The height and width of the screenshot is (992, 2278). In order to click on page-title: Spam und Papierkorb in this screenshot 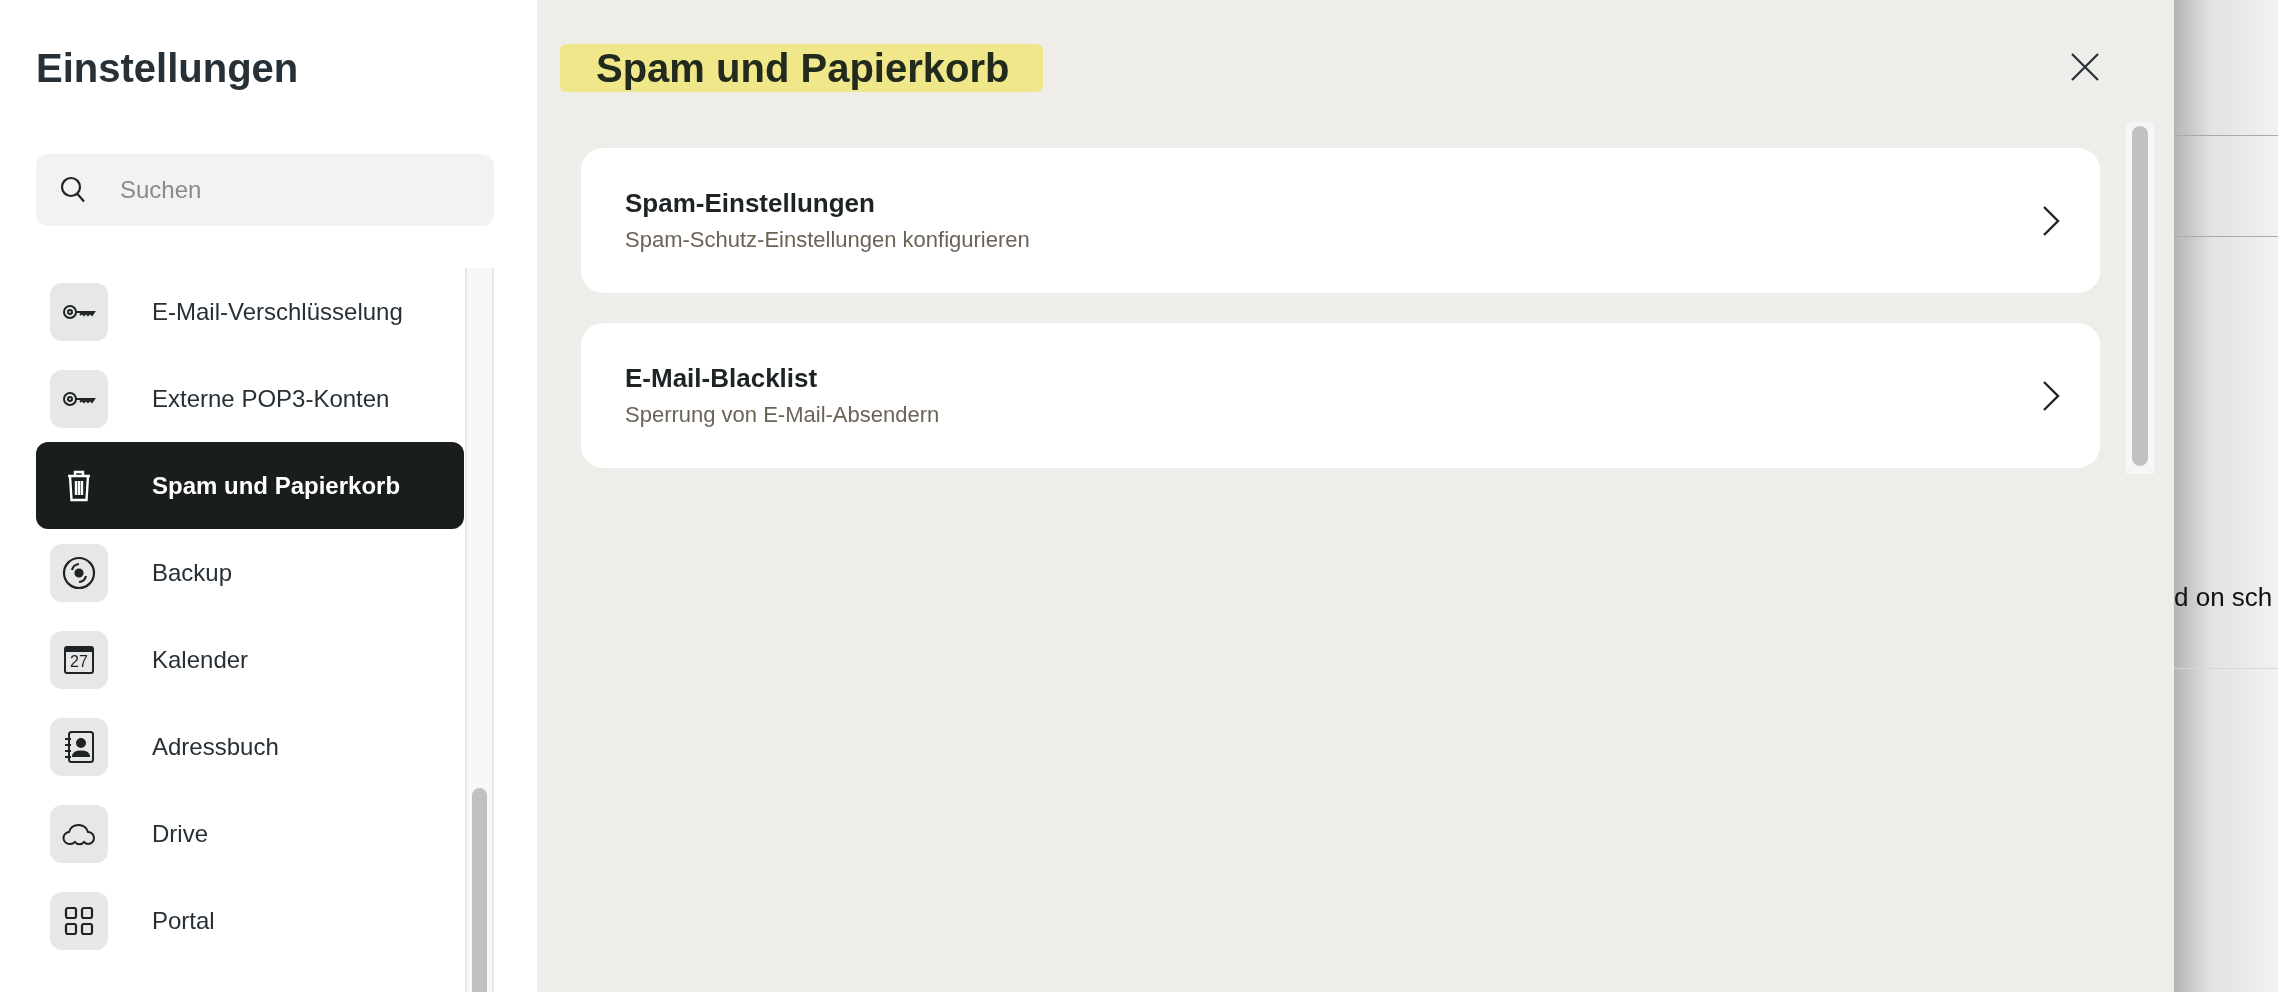, I will do `click(802, 68)`.